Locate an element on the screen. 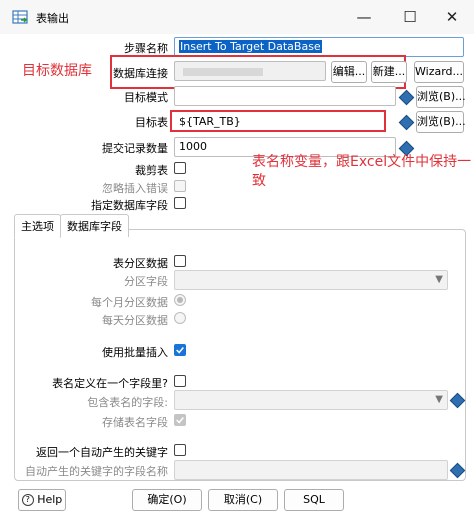 This screenshot has width=474, height=528. close-button: ✕ is located at coordinates (452, 17).